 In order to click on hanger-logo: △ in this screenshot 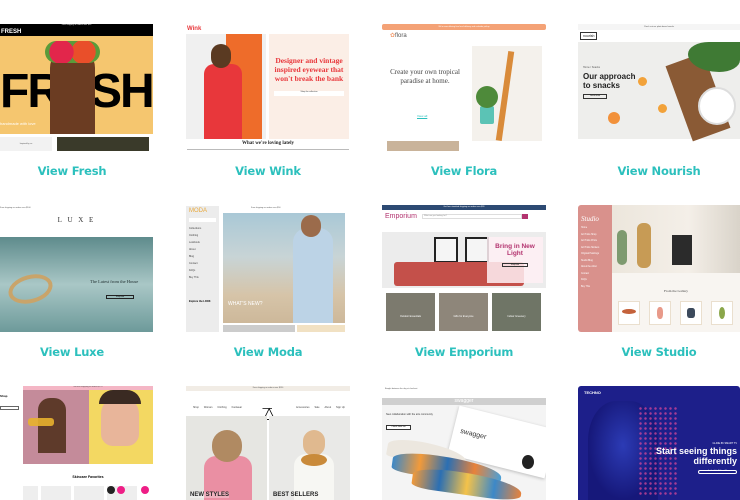, I will do `click(268, 412)`.